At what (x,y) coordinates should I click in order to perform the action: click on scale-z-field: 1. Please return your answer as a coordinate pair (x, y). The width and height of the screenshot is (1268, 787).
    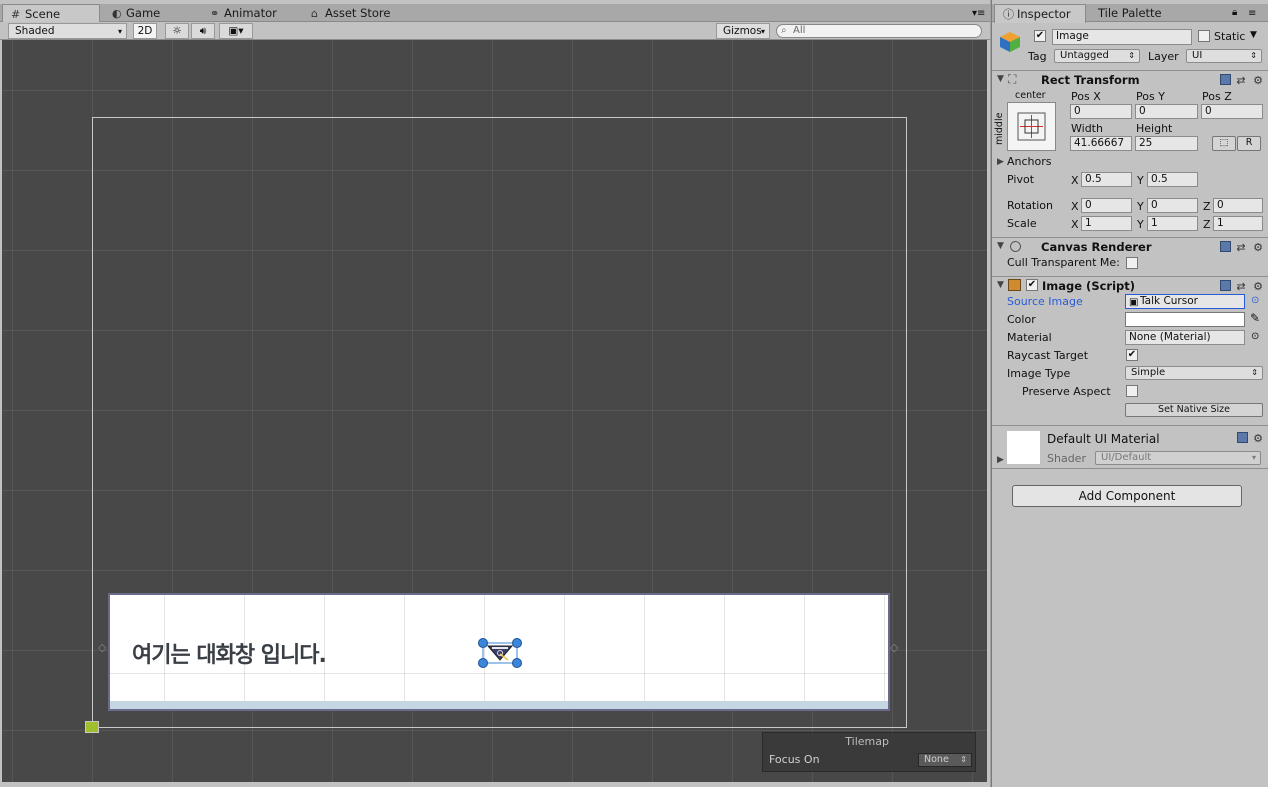
    Looking at the image, I should click on (1238, 223).